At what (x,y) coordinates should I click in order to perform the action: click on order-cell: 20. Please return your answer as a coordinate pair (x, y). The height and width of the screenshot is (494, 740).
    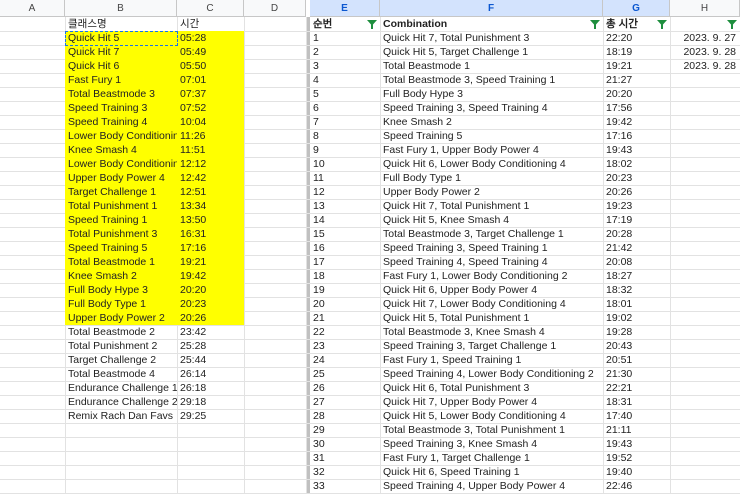
    Looking at the image, I should click on (345, 304).